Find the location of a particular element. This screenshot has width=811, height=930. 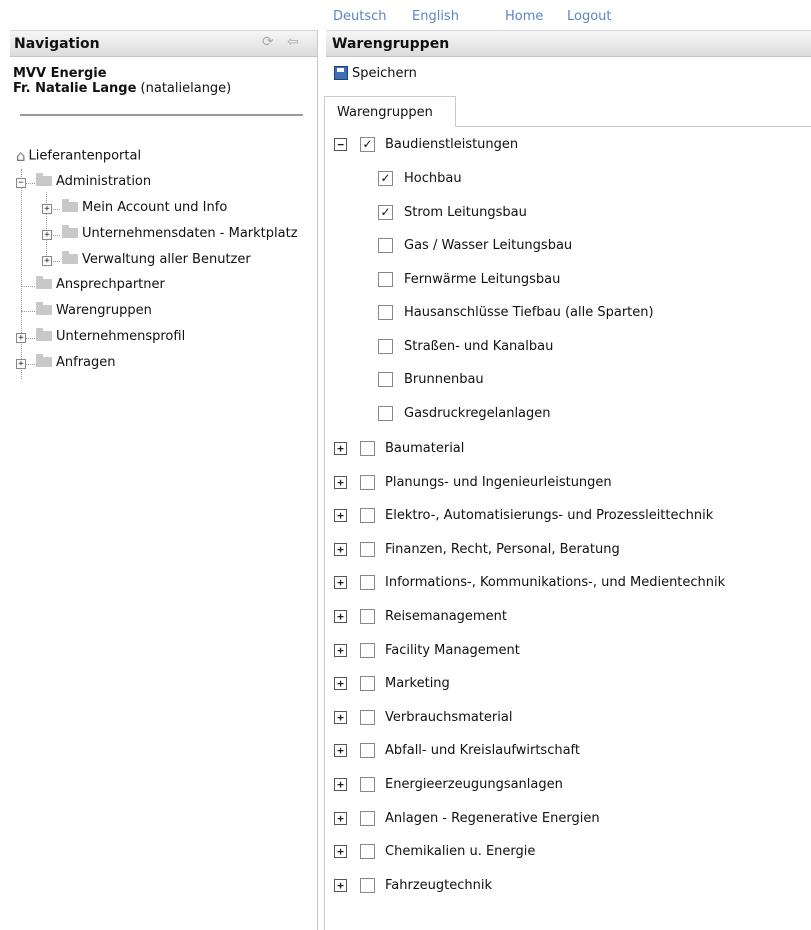

tree-item-verwaltung-benutzer: Verwaltung aller Benutzer is located at coordinates (156, 259).